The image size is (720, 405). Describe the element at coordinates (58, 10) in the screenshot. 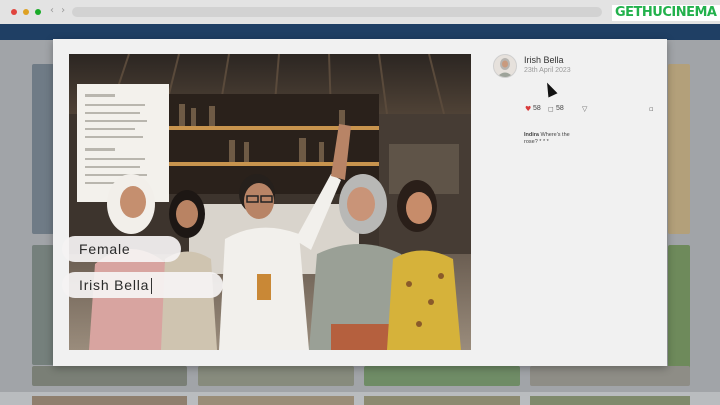

I see `nav-arrows-icon: ‹ ›` at that location.